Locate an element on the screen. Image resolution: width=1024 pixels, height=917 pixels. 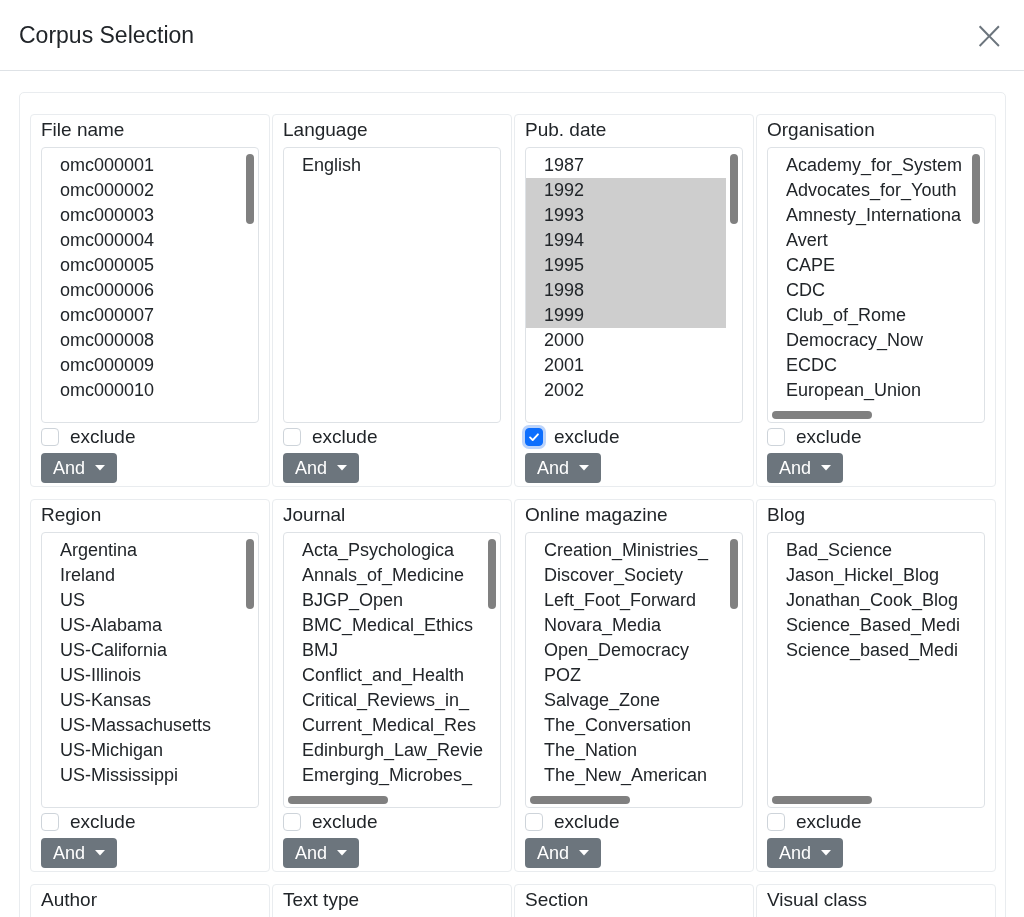
list-option: Amnesty_Internationa is located at coordinates (868, 215).